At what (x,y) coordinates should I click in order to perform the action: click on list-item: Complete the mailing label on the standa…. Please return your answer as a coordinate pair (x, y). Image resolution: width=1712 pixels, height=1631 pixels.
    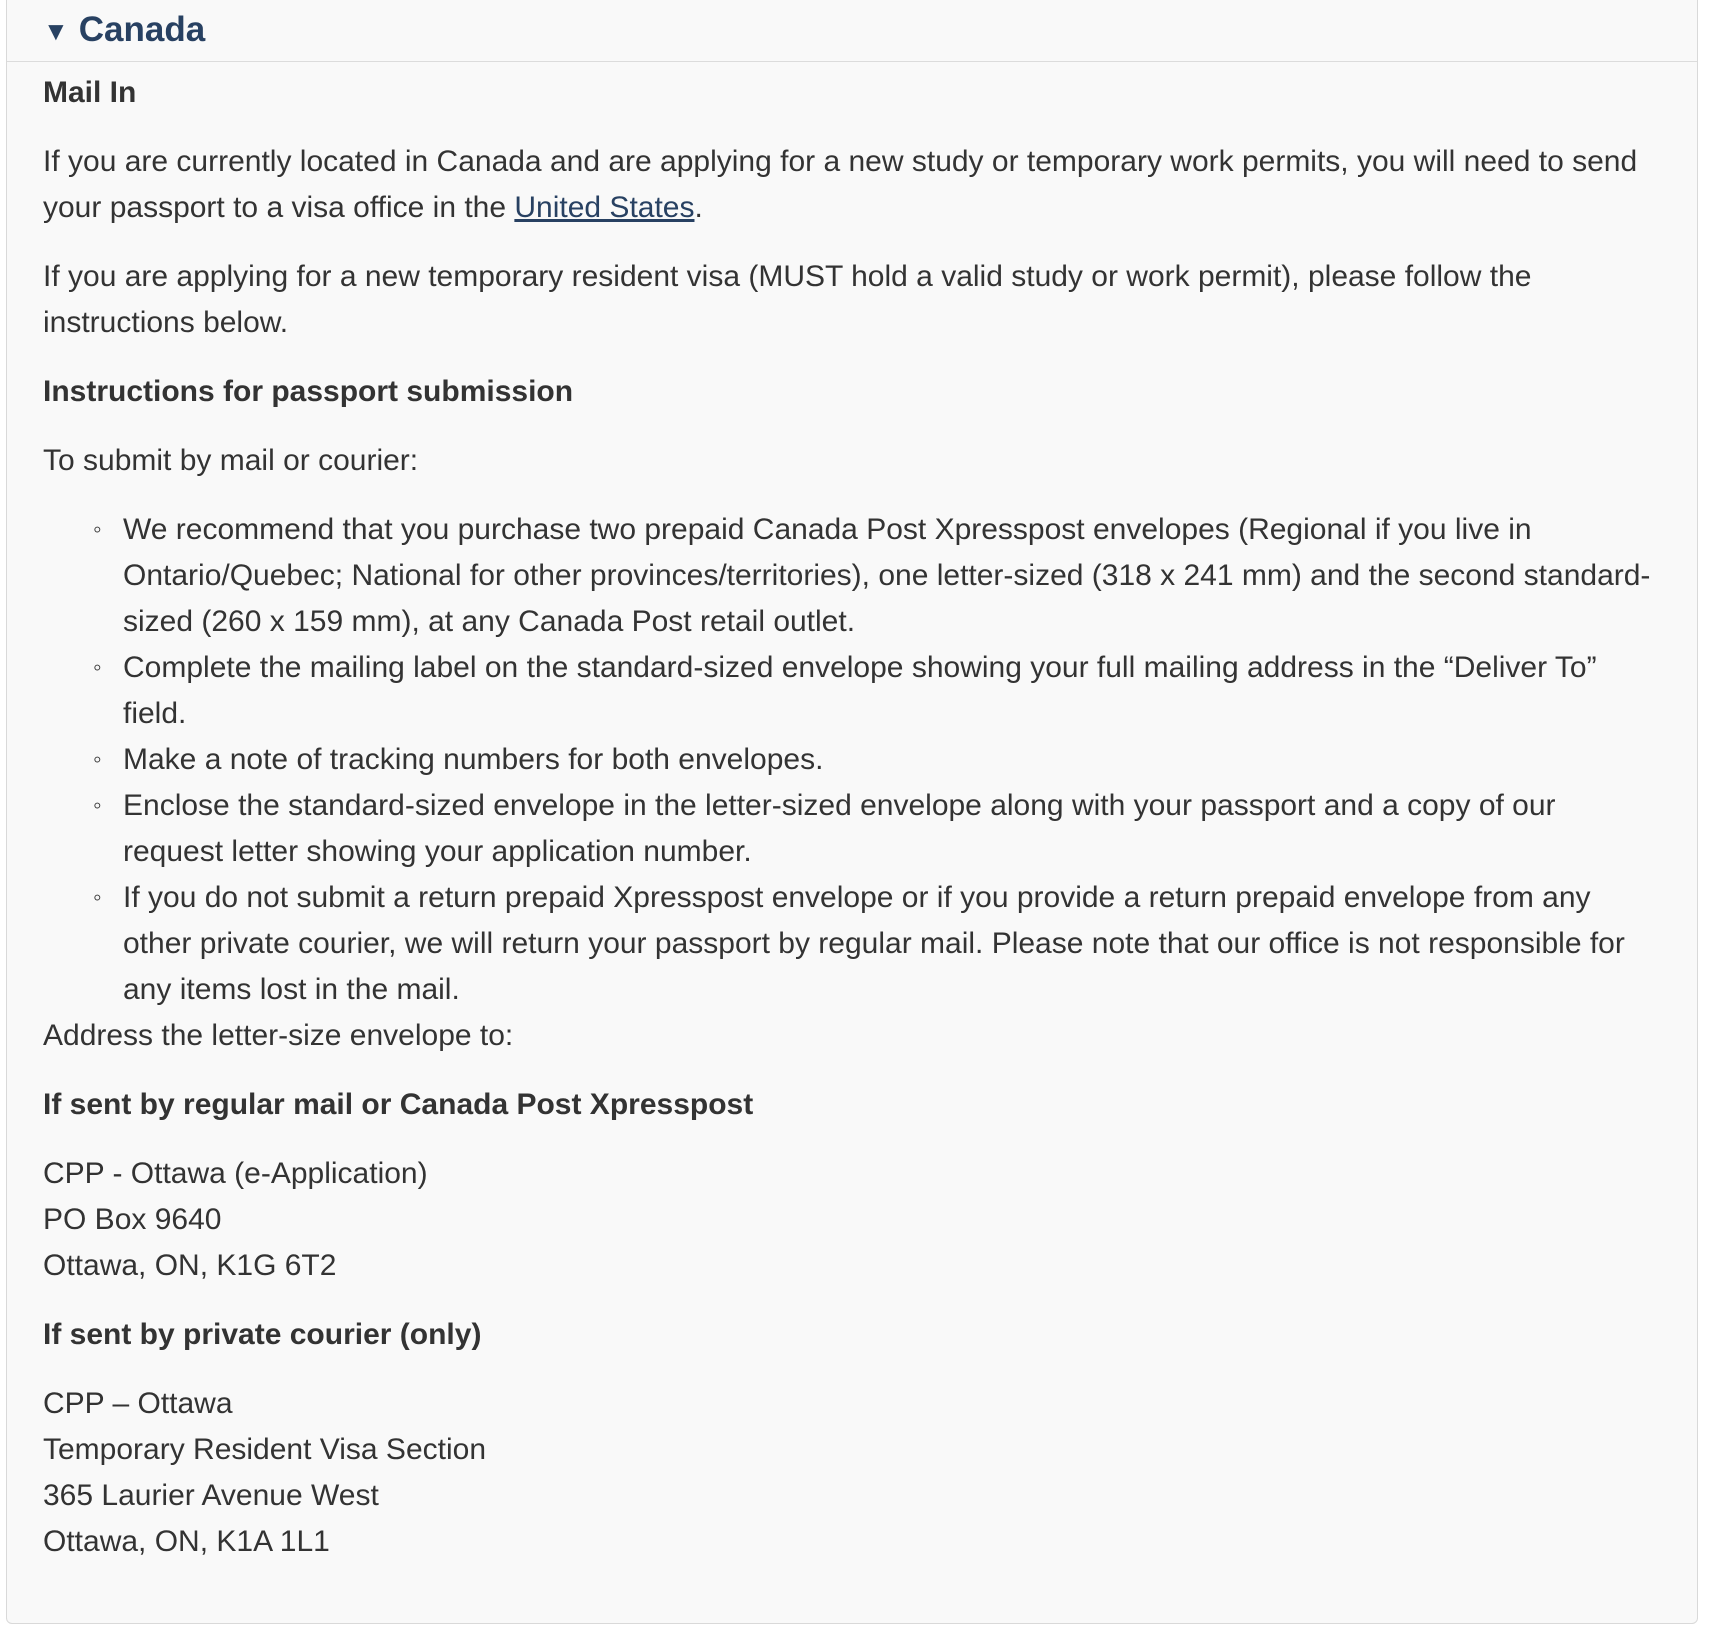
    Looking at the image, I should click on (875, 691).